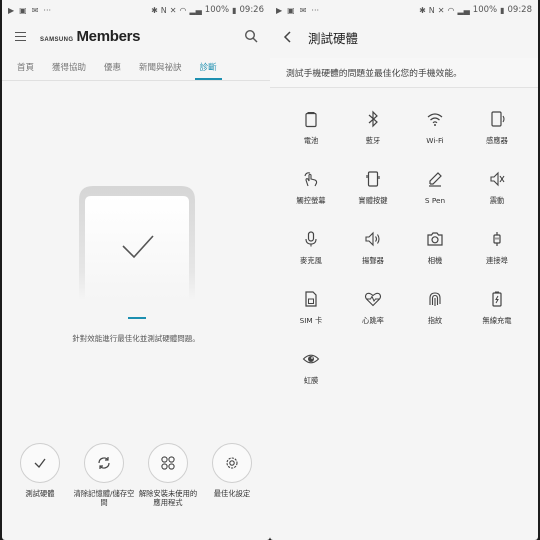 Image resolution: width=540 pixels, height=540 pixels. Describe the element at coordinates (311, 359) in the screenshot. I see `iris-icon` at that location.